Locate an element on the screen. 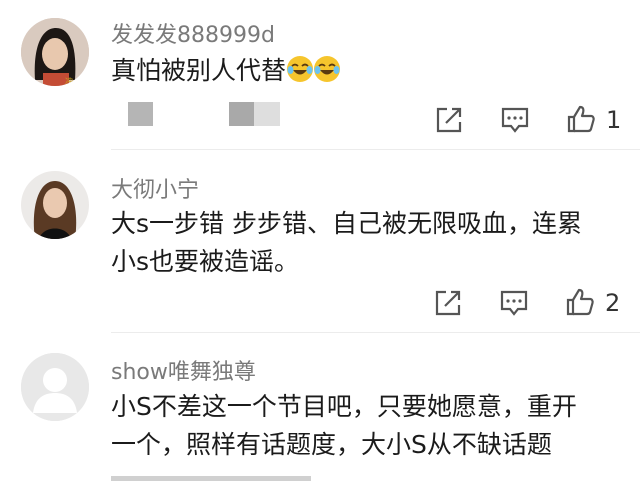 Image resolution: width=640 pixels, height=481 pixels. like-count: 2 is located at coordinates (613, 303).